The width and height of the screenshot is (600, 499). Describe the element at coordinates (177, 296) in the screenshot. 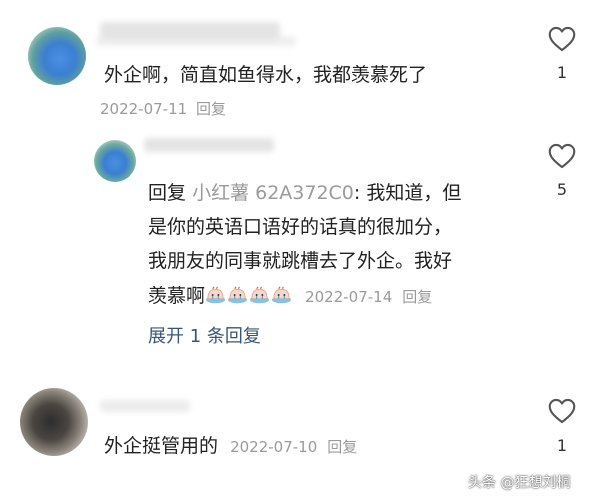

I see `reply-text: 羡慕啊` at that location.